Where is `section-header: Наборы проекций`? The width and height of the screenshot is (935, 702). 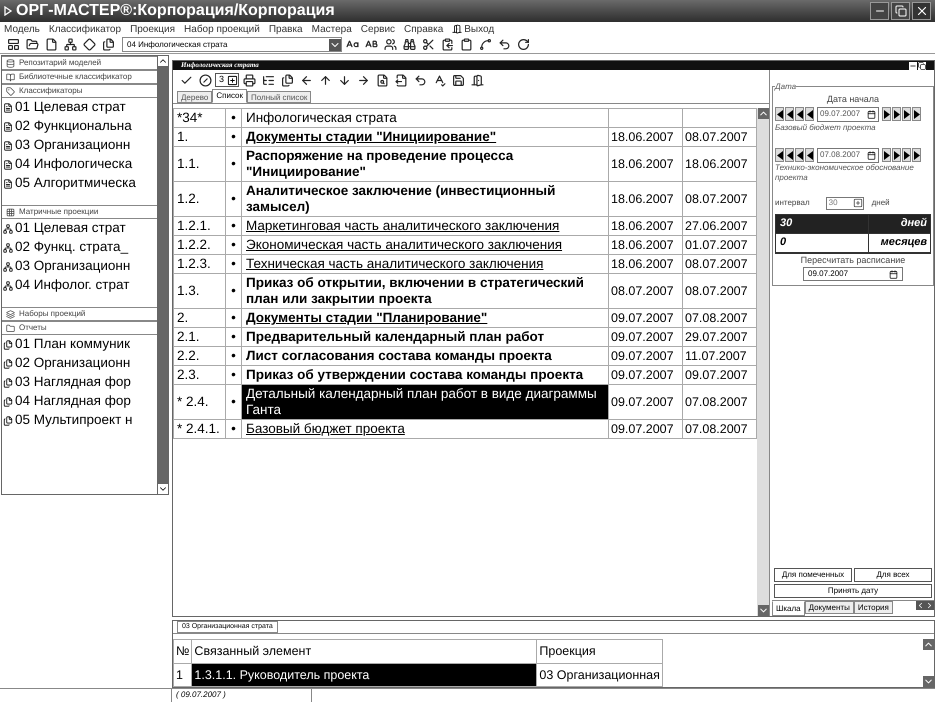 section-header: Наборы проекций is located at coordinates (79, 314).